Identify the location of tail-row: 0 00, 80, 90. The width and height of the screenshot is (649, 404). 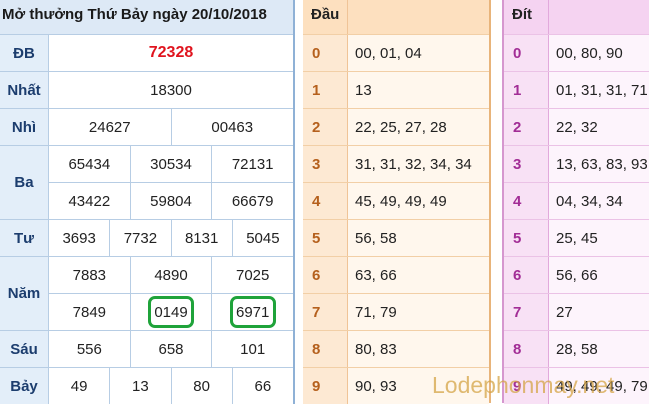
(576, 52).